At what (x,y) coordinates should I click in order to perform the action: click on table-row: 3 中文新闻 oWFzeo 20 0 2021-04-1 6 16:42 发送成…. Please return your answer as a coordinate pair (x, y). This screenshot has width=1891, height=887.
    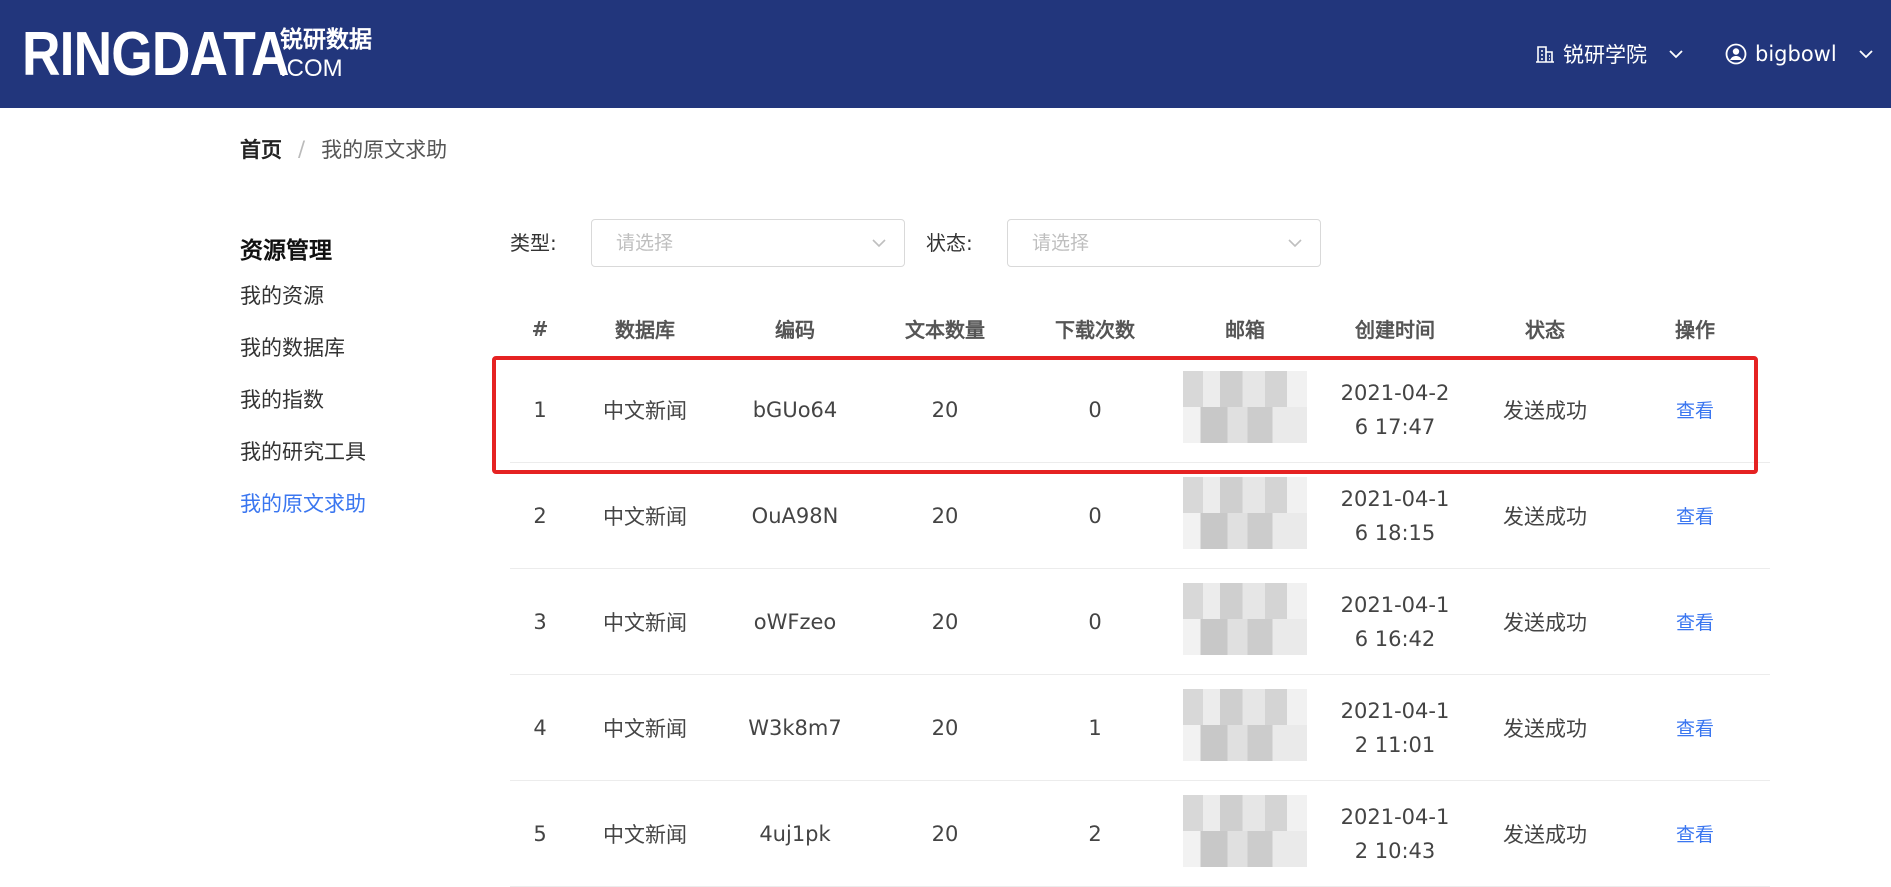
    Looking at the image, I should click on (1140, 622).